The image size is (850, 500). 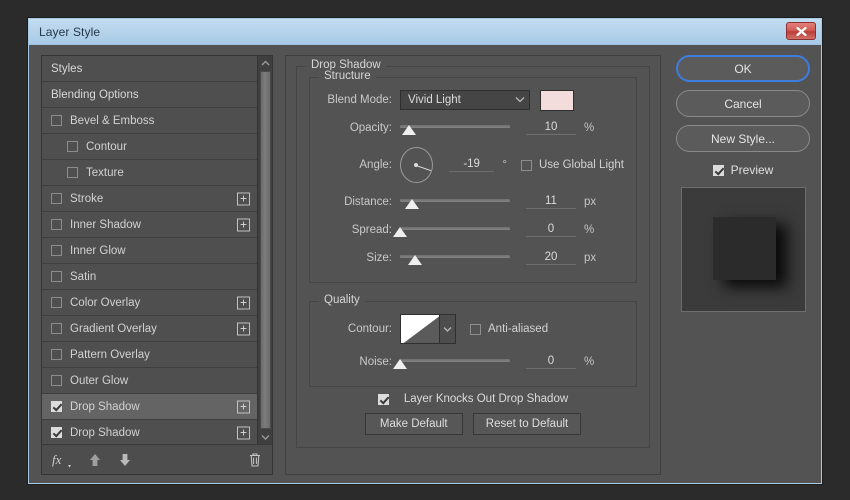 I want to click on contour-swatch, so click(x=420, y=329).